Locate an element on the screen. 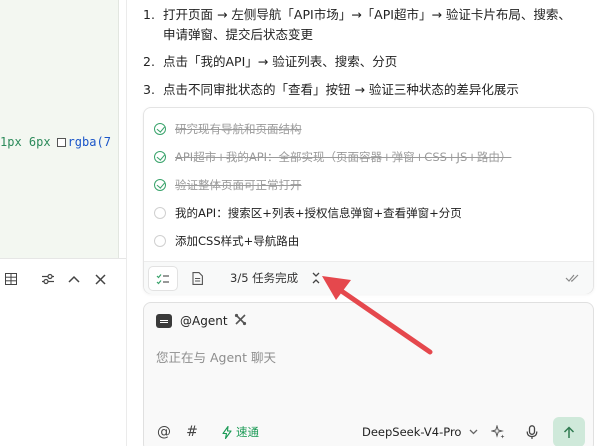 Image resolution: width=614 pixels, height=446 pixels. at-mention-icon: @ is located at coordinates (164, 432).